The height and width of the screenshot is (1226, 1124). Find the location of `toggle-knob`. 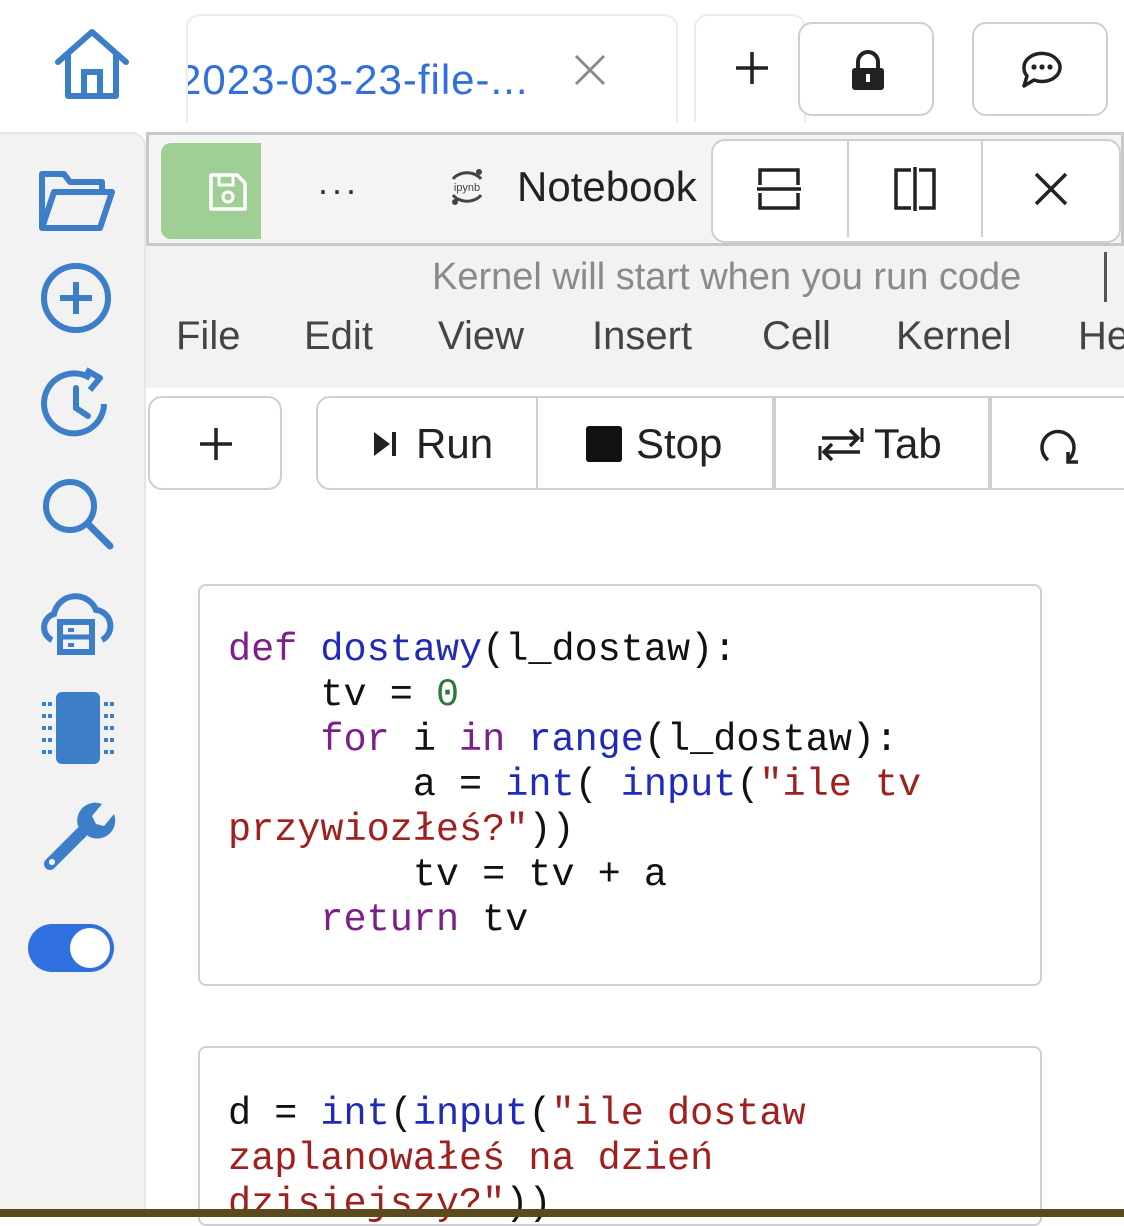

toggle-knob is located at coordinates (90, 948).